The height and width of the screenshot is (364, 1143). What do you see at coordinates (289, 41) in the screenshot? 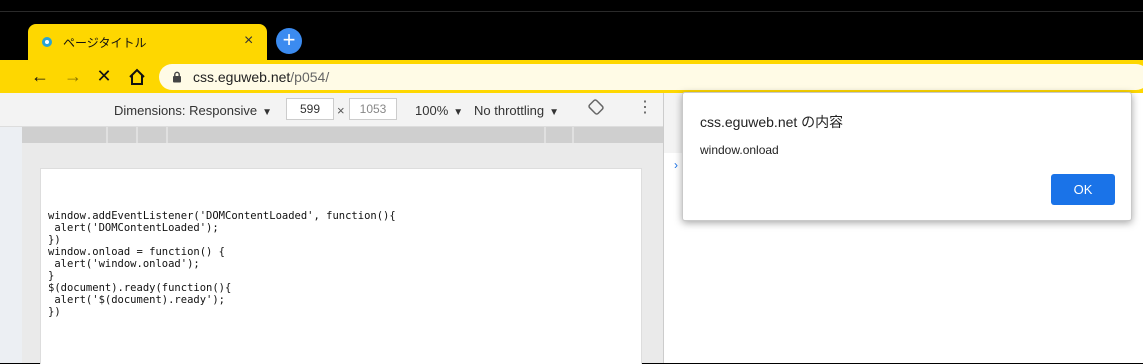
I see `new-tab-button: +` at bounding box center [289, 41].